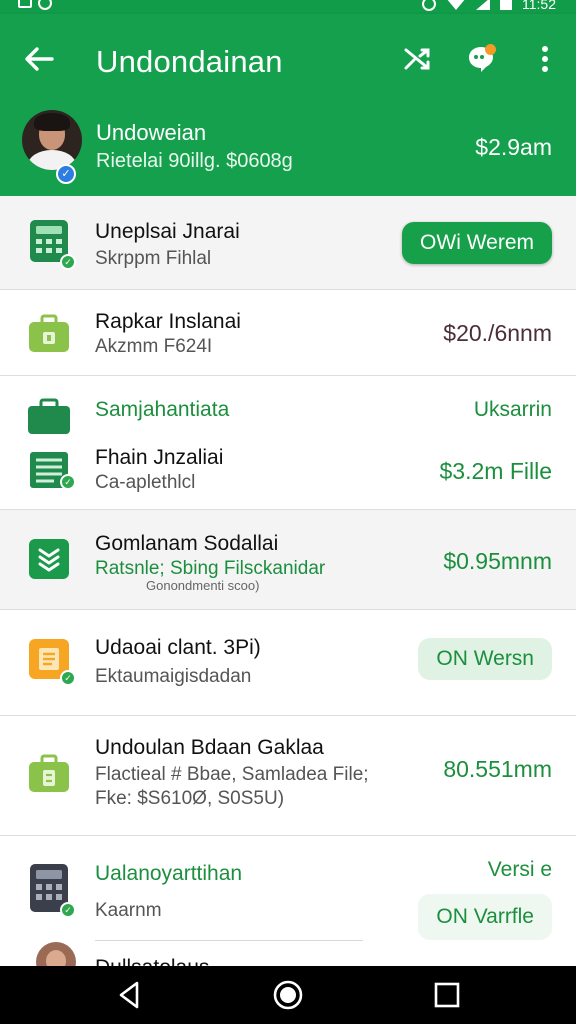  Describe the element at coordinates (189, 61) in the screenshot. I see `page-title: Undondainan` at that location.